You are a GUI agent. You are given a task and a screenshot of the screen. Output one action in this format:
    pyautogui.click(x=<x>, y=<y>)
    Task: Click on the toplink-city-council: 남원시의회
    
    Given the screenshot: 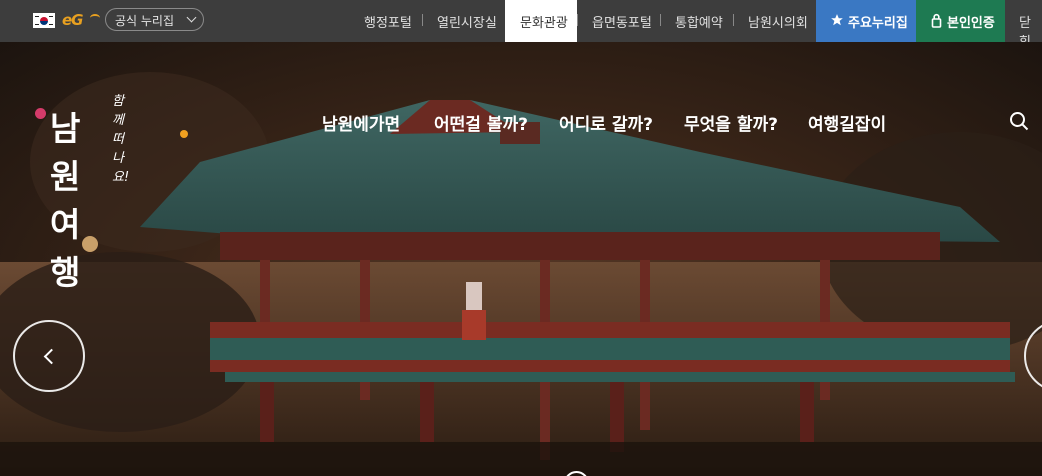 What is the action you would take?
    pyautogui.click(x=778, y=21)
    